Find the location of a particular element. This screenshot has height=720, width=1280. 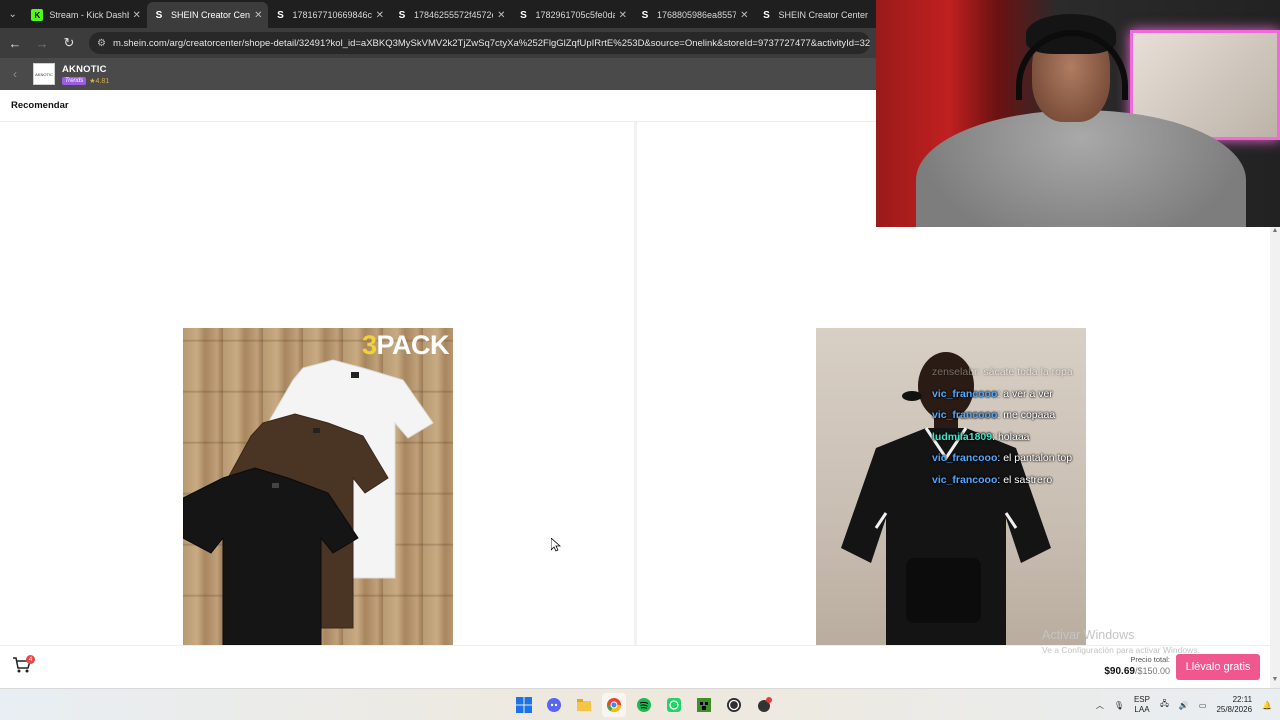

tab-title: Stream - Kick Dashbo is located at coordinates (89, 15).